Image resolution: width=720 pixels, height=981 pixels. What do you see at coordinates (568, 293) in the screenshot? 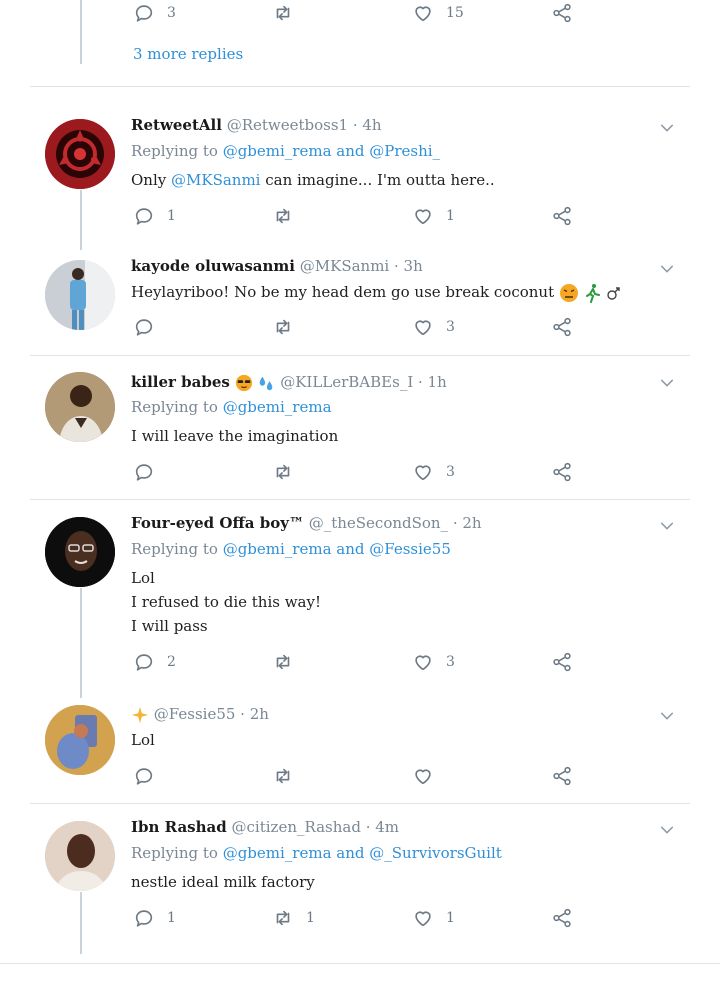
I see `angry-face-emoji-icon` at bounding box center [568, 293].